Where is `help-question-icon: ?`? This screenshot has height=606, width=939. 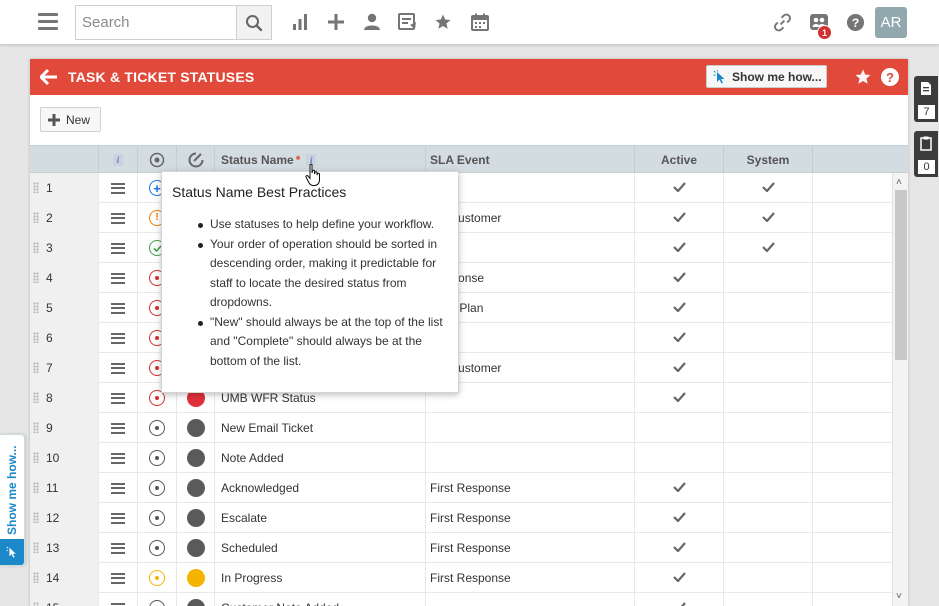
help-question-icon: ? is located at coordinates (855, 22).